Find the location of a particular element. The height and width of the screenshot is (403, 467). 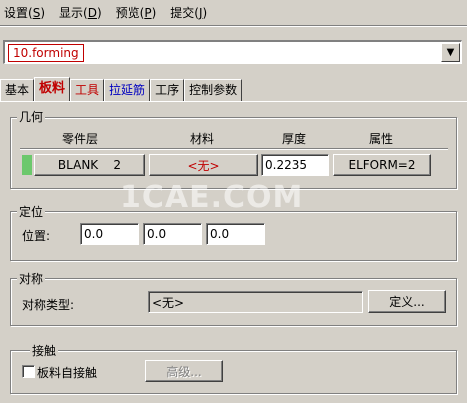

column-header-material: 材料 is located at coordinates (202, 139).